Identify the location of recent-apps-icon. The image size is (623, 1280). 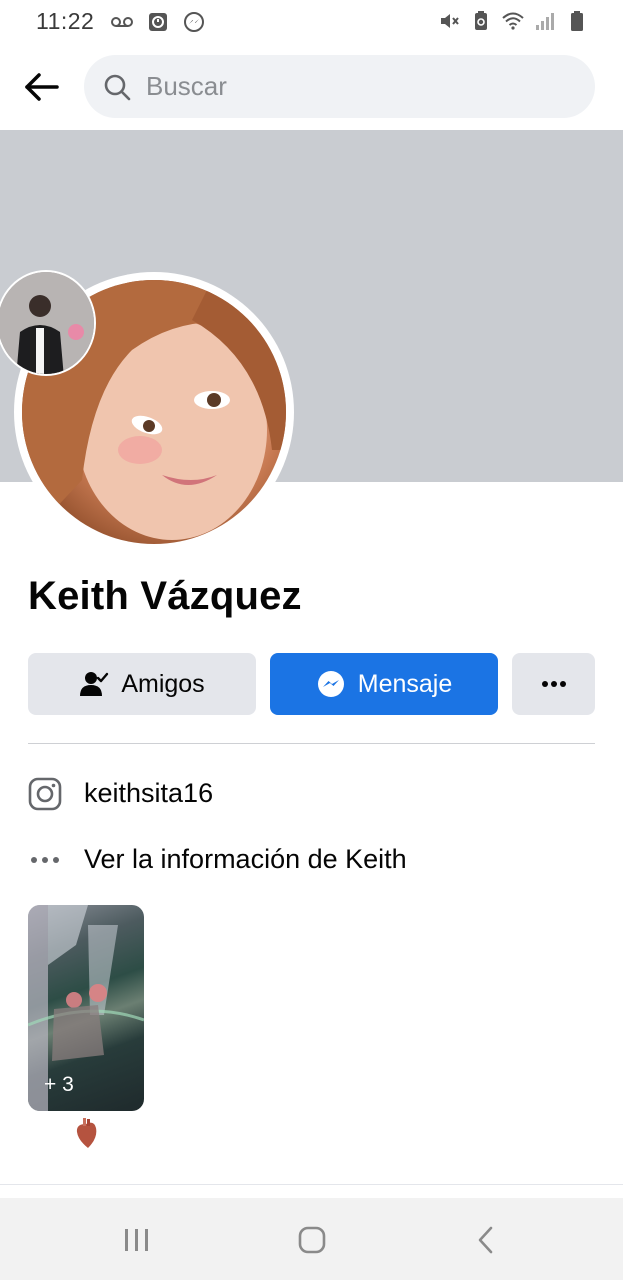
(136, 1240).